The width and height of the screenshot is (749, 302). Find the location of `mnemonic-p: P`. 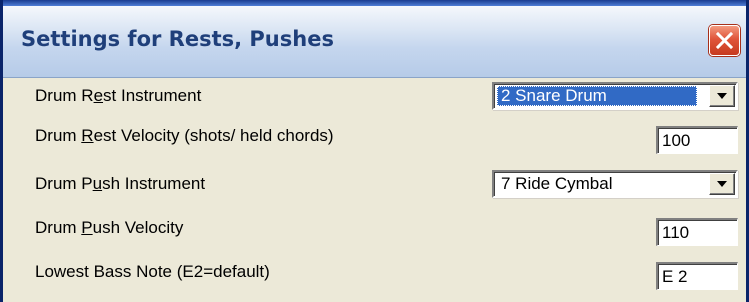

mnemonic-p: P is located at coordinates (87, 227).